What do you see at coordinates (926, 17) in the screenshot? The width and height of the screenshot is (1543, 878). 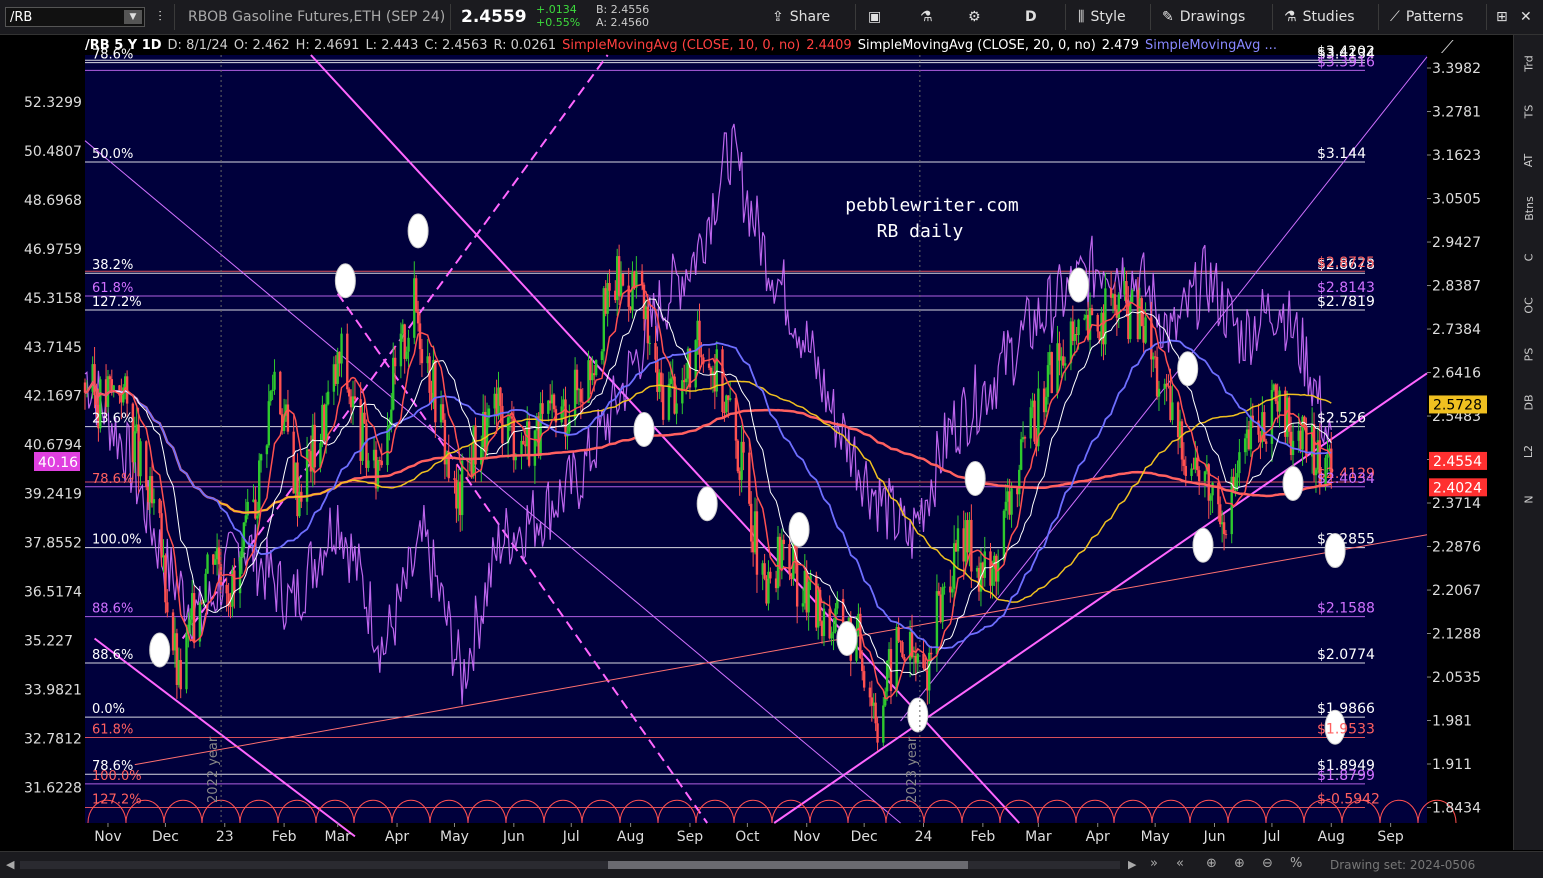 I see `flask-button: ⚗` at bounding box center [926, 17].